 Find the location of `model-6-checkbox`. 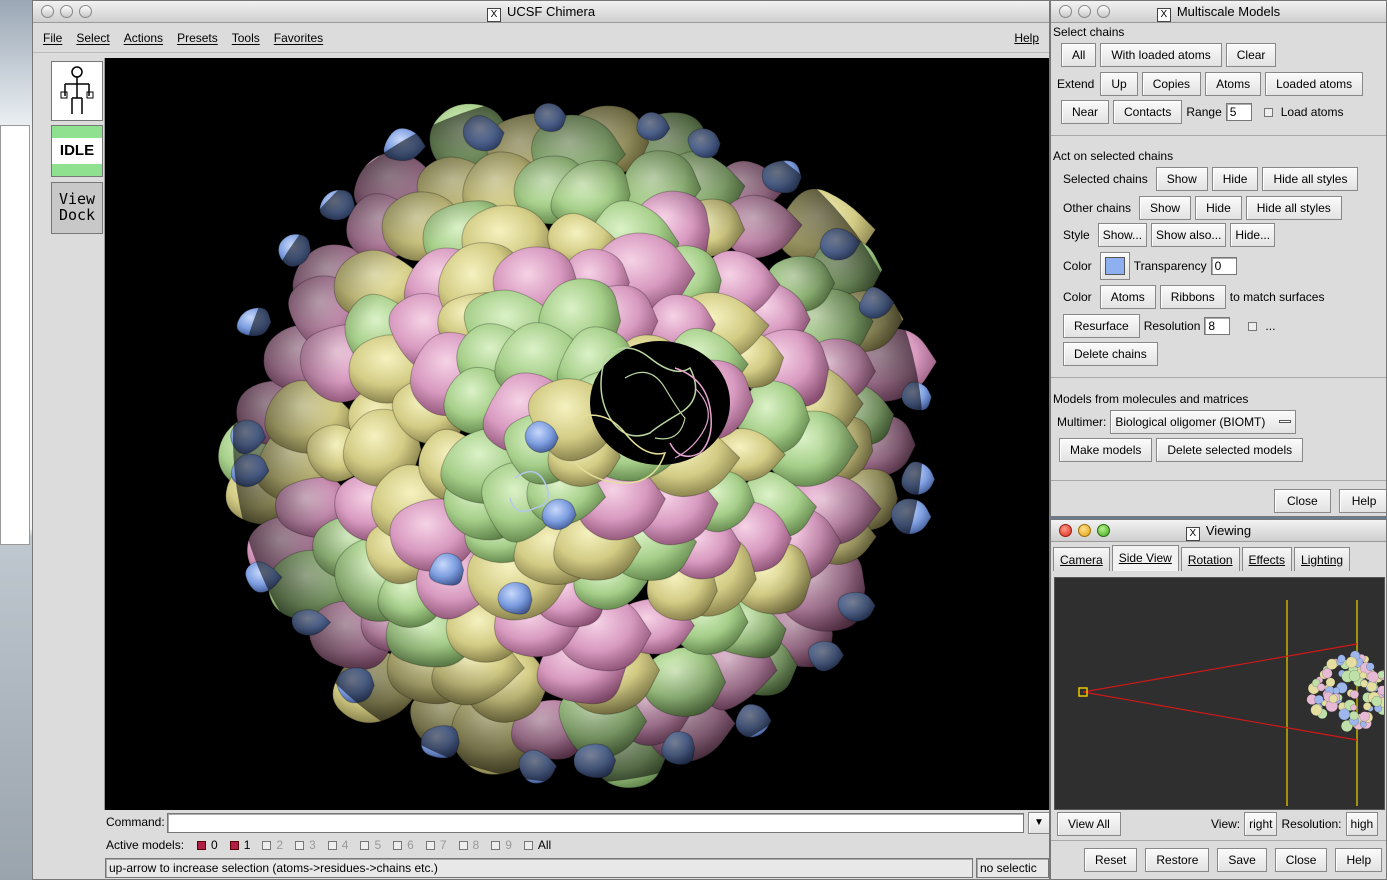

model-6-checkbox is located at coordinates (398, 845).